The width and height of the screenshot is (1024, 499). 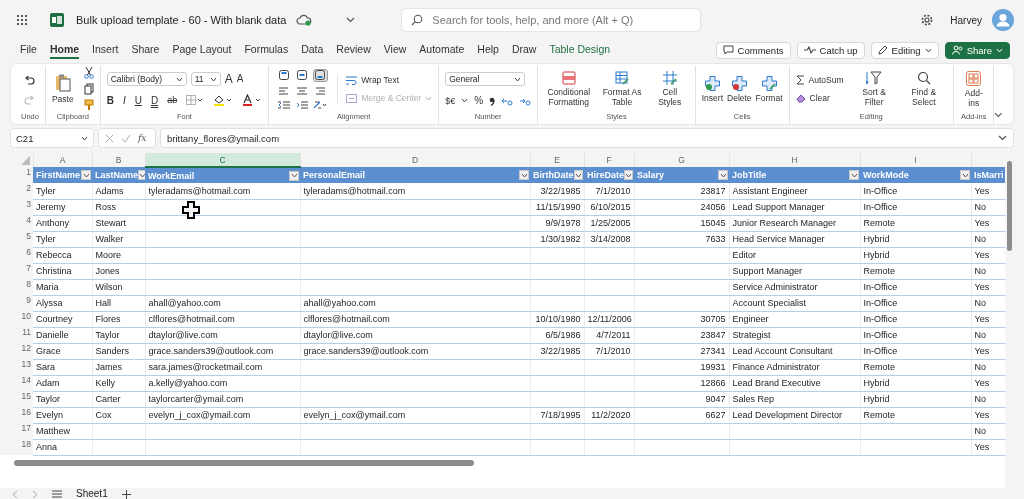 What do you see at coordinates (609, 160) in the screenshot?
I see `column-header: F` at bounding box center [609, 160].